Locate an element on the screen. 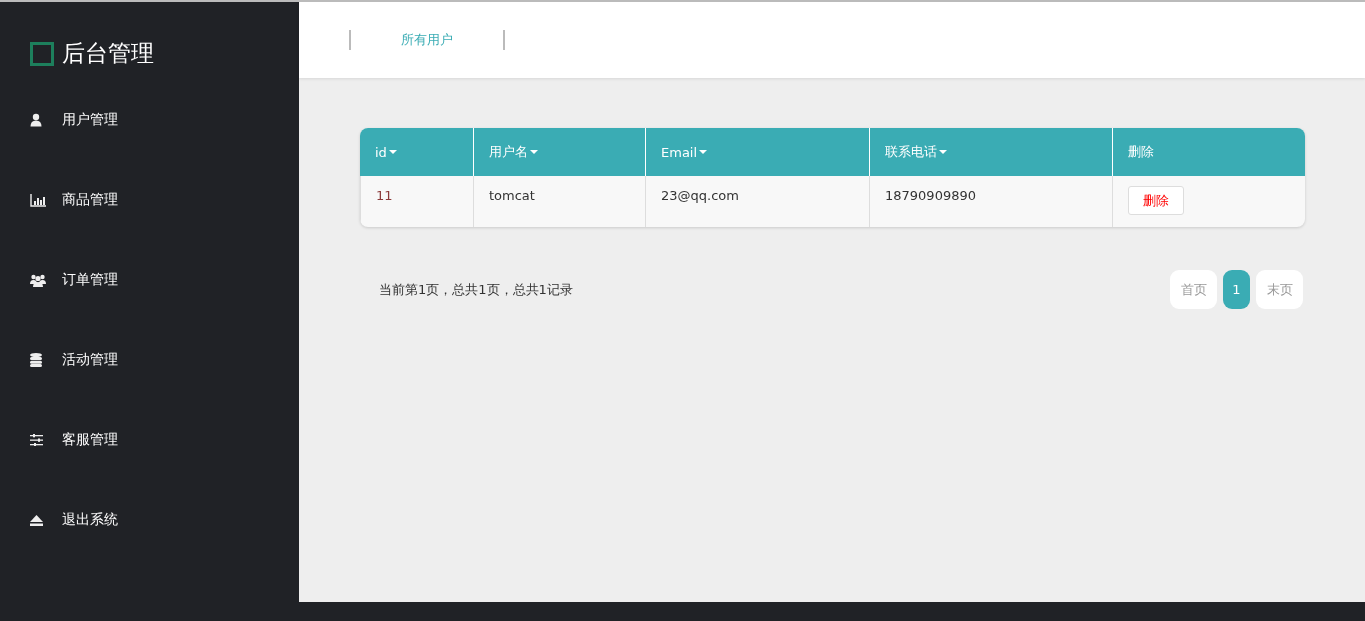 This screenshot has height=621, width=1365. delete-button: 删除 is located at coordinates (1156, 200).